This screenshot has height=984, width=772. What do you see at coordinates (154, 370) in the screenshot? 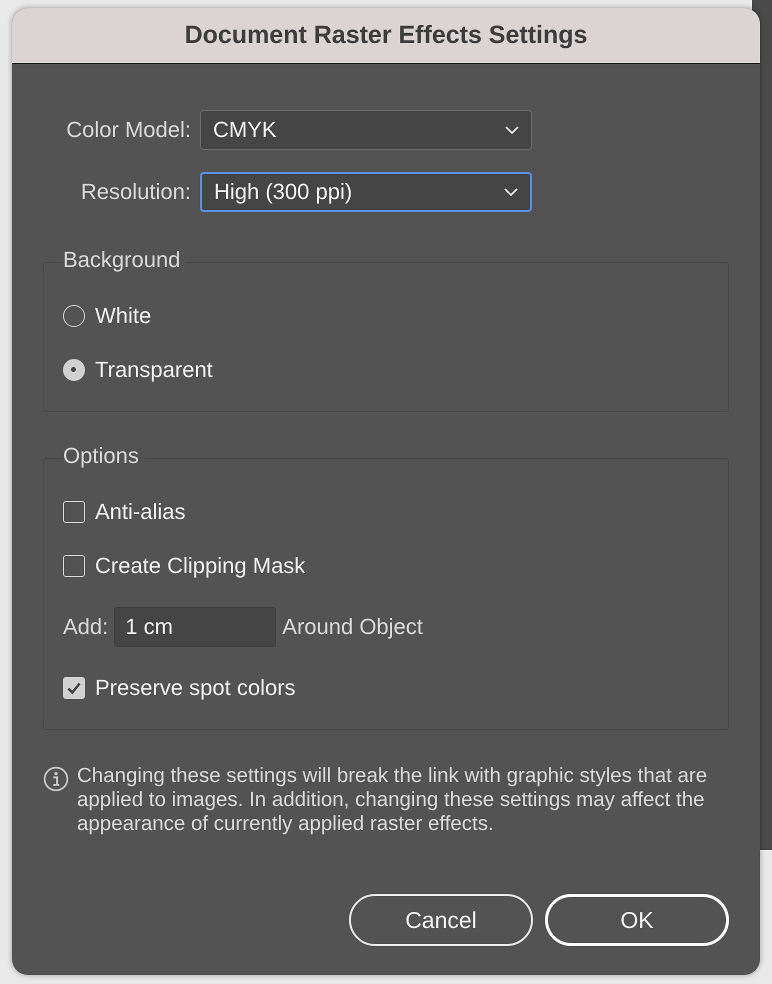
I see `option-label: Transparent` at bounding box center [154, 370].